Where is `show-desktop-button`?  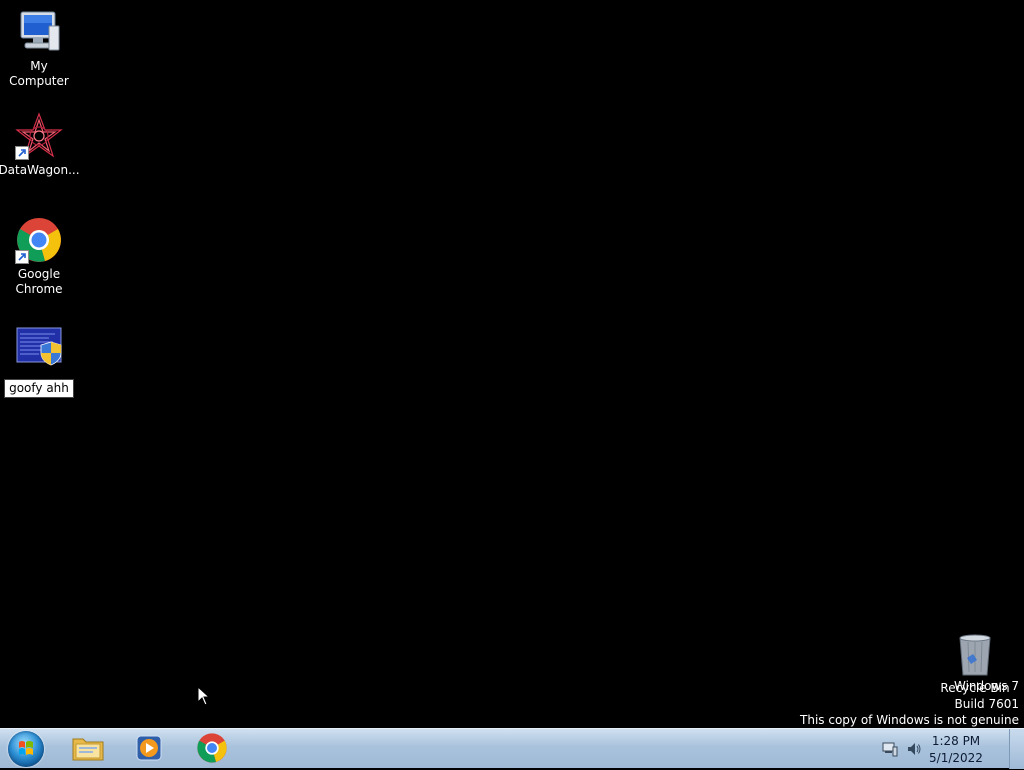 show-desktop-button is located at coordinates (1016, 749).